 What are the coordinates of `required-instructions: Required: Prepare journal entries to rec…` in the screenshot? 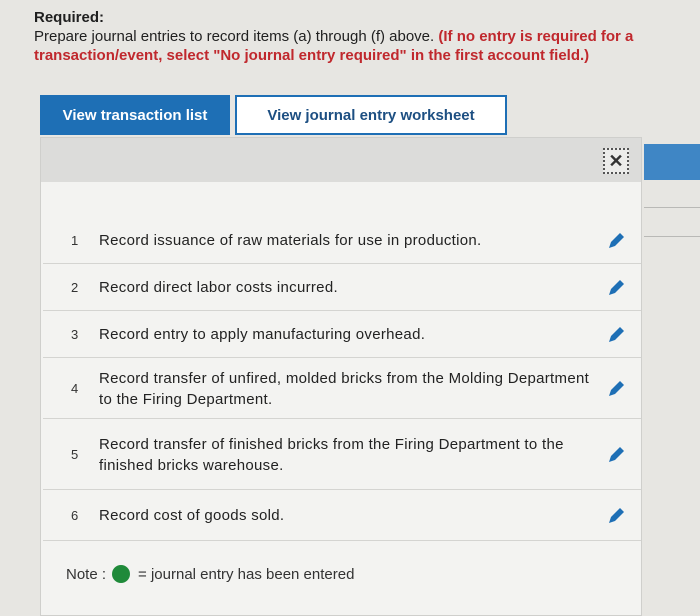 It's located at (359, 36).